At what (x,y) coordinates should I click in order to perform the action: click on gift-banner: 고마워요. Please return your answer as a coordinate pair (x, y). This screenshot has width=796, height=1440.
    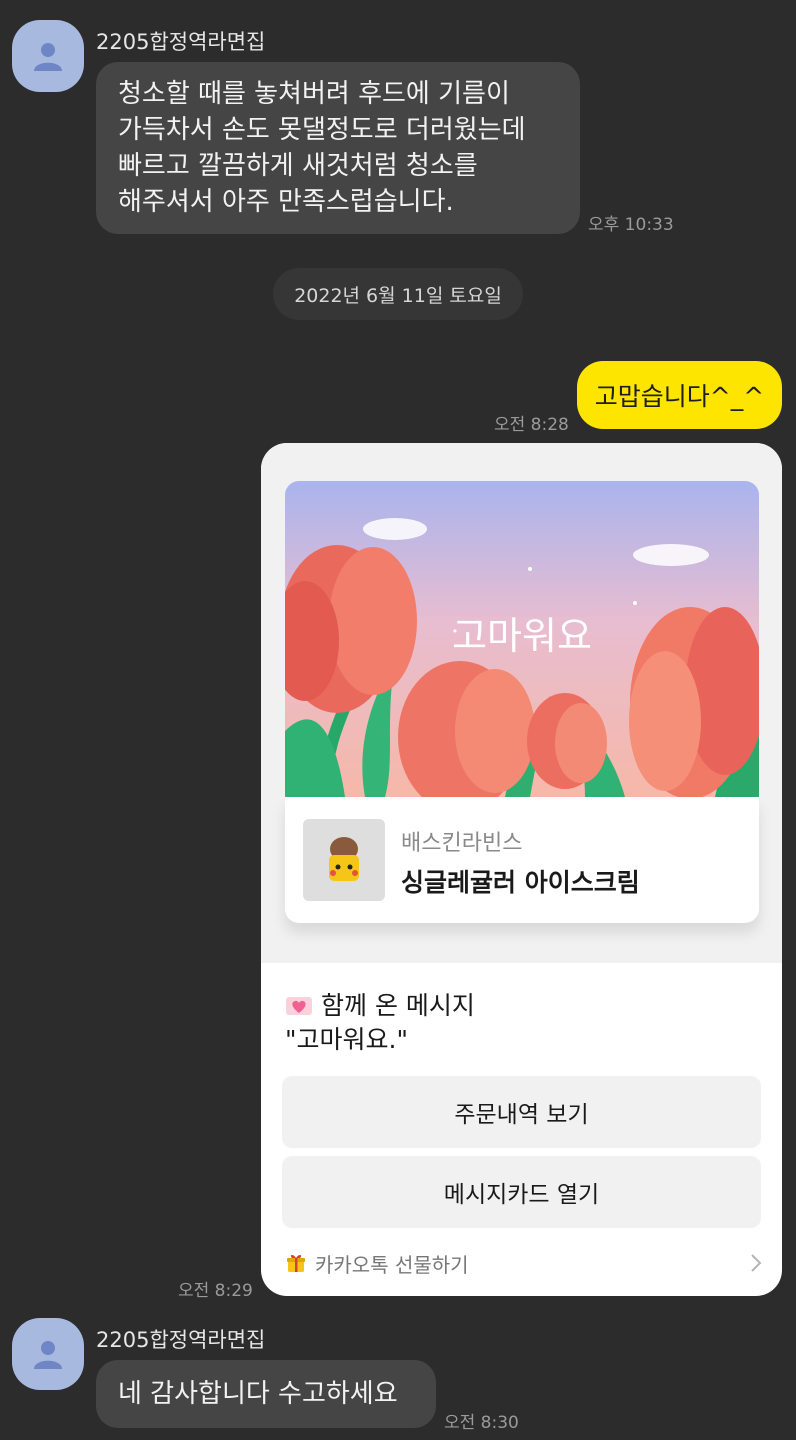
    Looking at the image, I should click on (522, 639).